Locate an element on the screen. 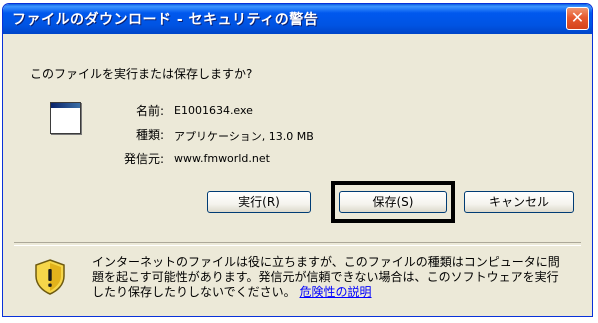 The height and width of the screenshot is (323, 598). name-value: E1001634.exe is located at coordinates (213, 110).